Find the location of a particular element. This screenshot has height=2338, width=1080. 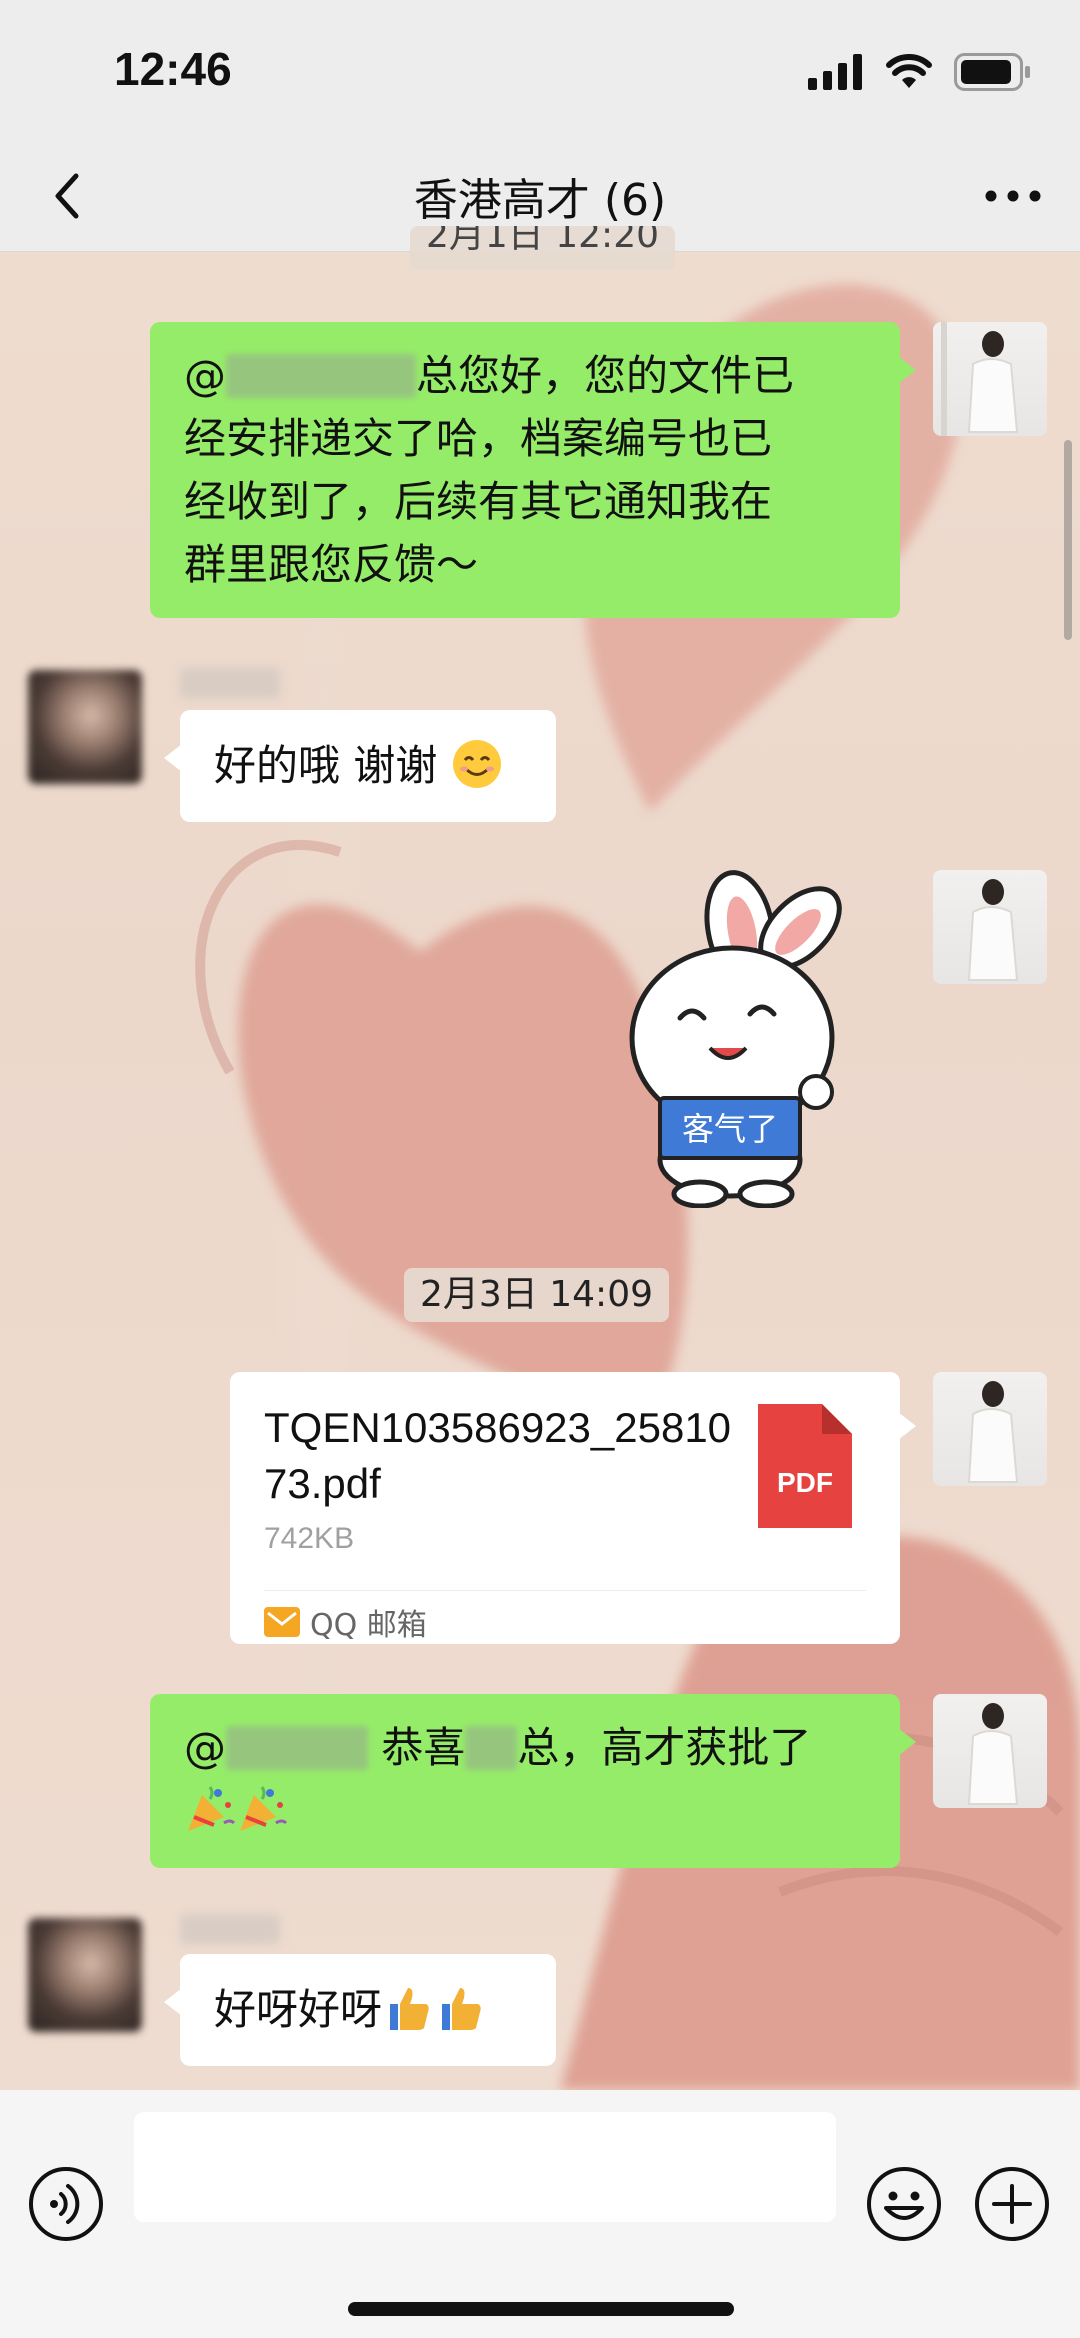

file-source-label: QQ 邮箱 is located at coordinates (368, 1625).